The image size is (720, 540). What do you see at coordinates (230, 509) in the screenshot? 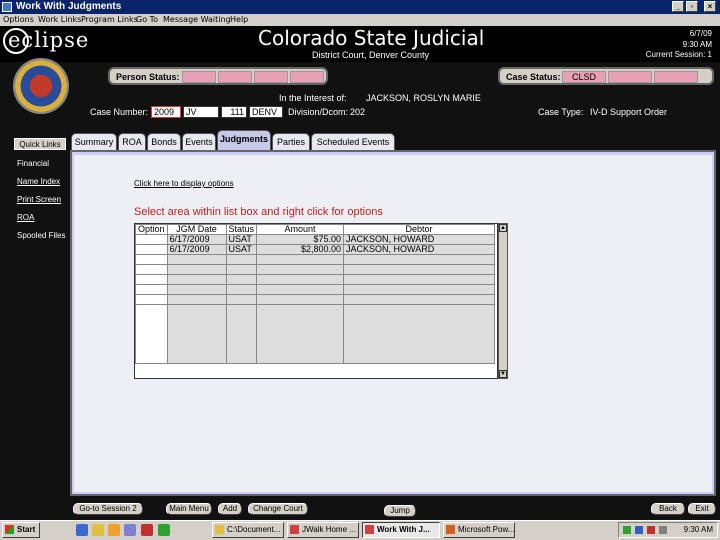
I see `add-button: Add` at bounding box center [230, 509].